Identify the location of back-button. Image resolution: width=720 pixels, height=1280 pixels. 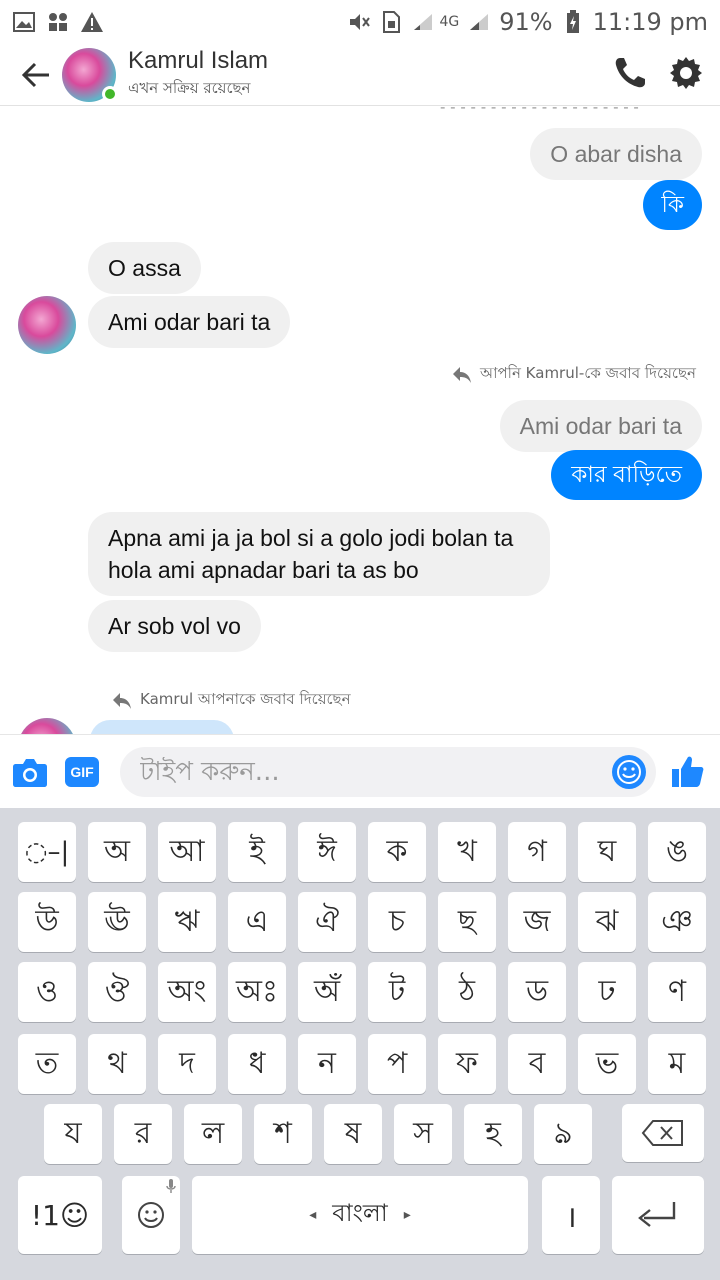
(36, 75).